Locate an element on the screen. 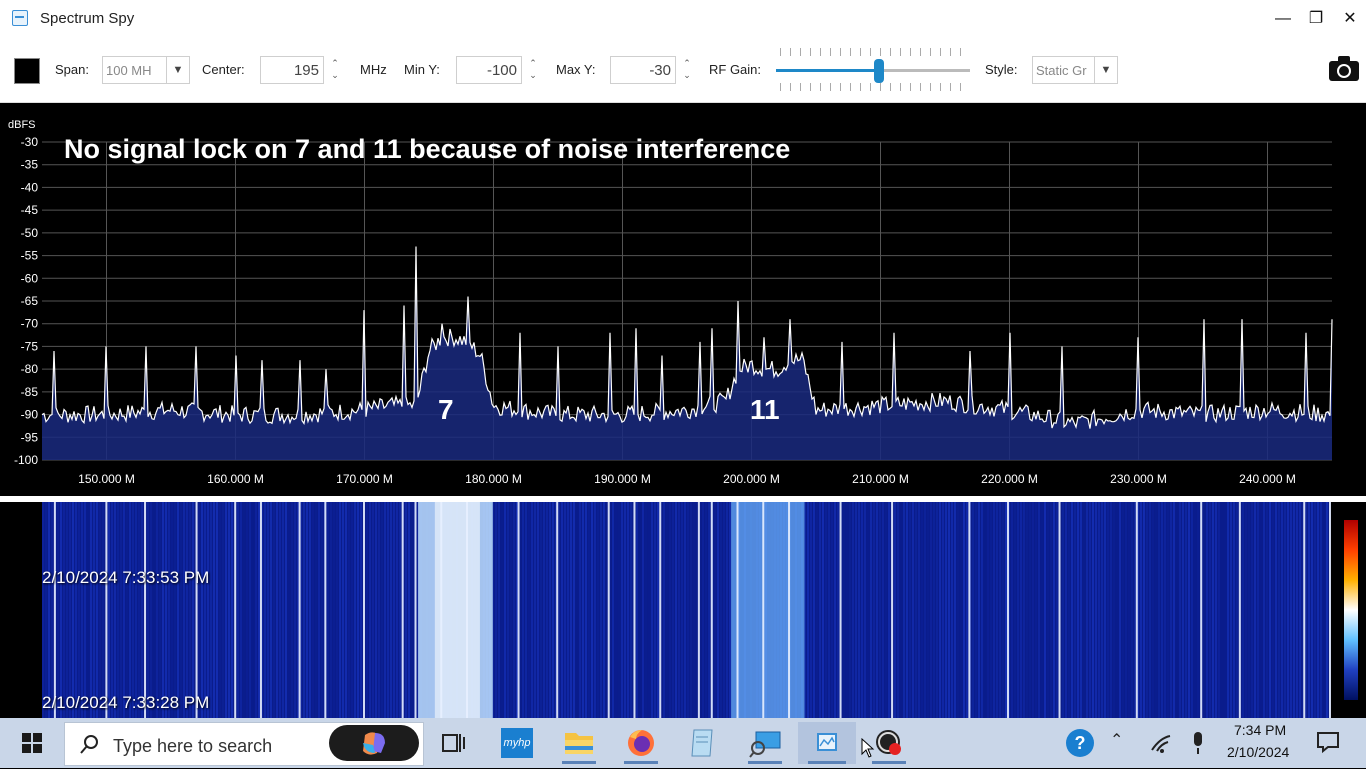 The height and width of the screenshot is (769, 1366). running-indicator is located at coordinates (765, 762).